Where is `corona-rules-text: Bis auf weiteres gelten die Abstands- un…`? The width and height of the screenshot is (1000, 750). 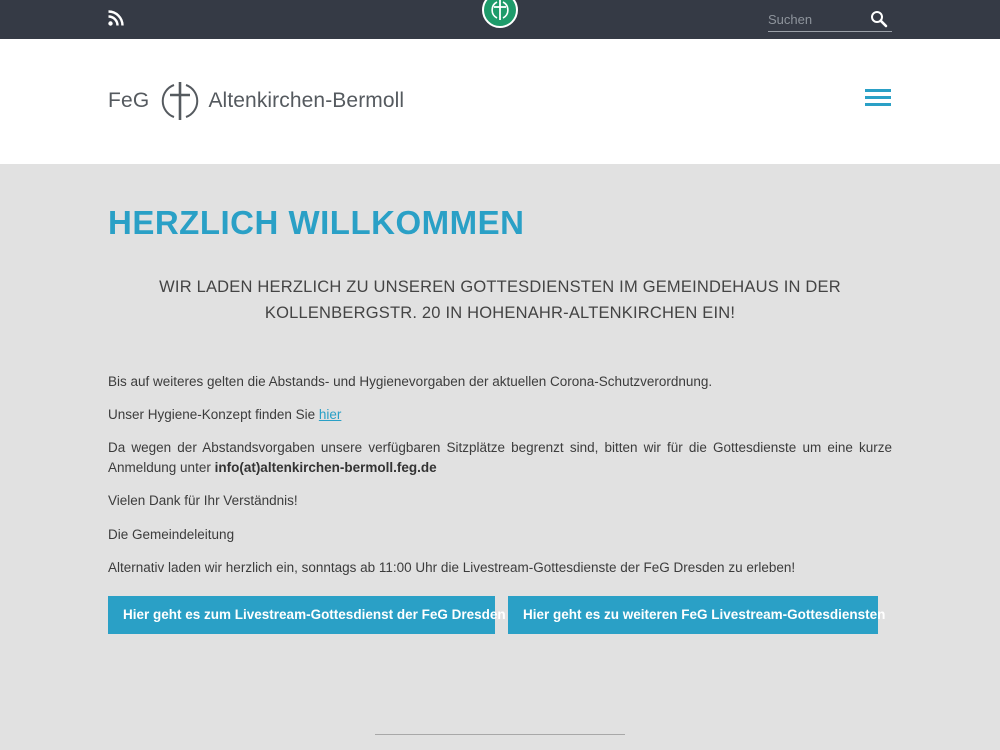 corona-rules-text: Bis auf weiteres gelten die Abstands- un… is located at coordinates (410, 381).